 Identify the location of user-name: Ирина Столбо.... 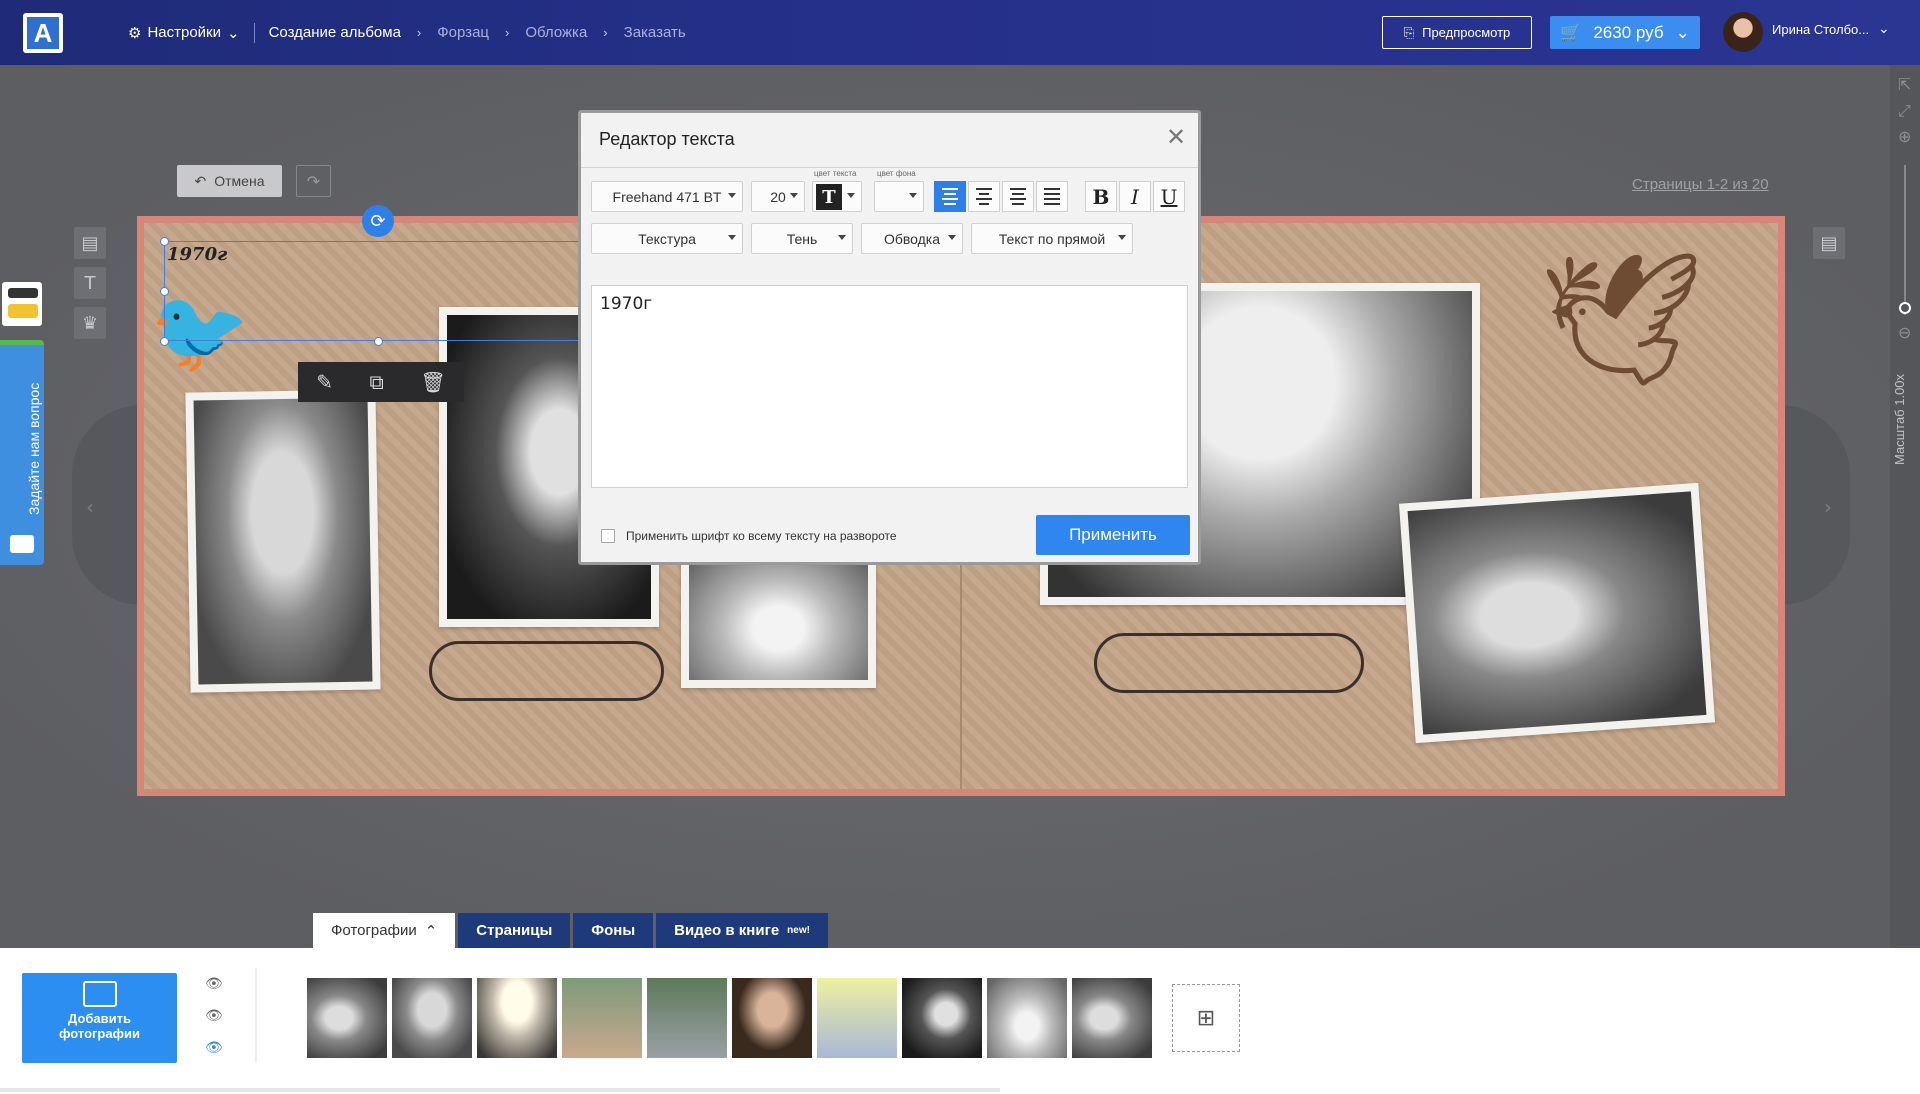
(1820, 29).